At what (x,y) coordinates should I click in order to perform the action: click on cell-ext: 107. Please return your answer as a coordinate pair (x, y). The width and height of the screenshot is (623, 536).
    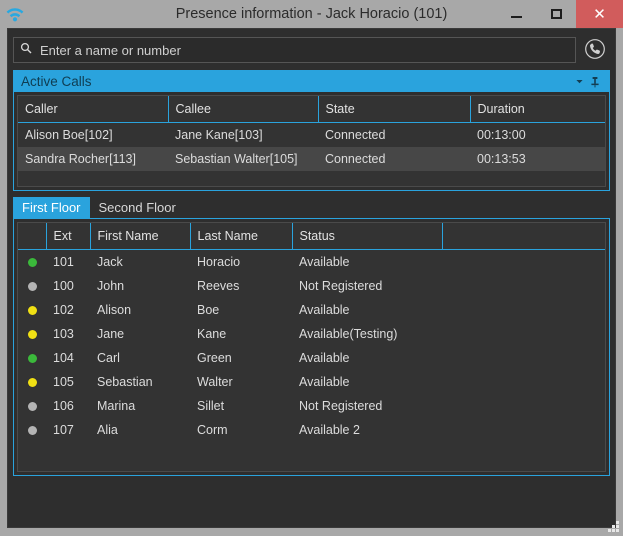
    Looking at the image, I should click on (68, 430).